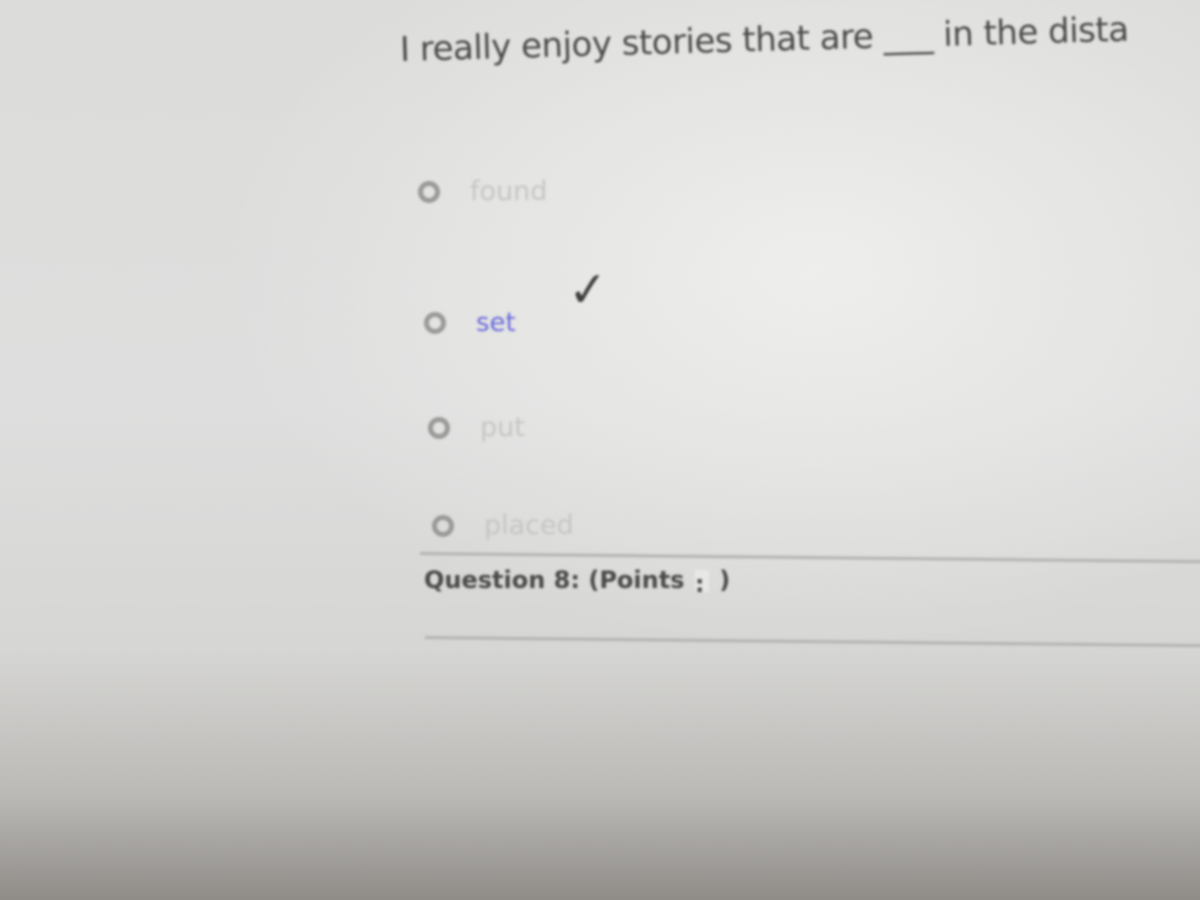  I want to click on points-close: ), so click(725, 580).